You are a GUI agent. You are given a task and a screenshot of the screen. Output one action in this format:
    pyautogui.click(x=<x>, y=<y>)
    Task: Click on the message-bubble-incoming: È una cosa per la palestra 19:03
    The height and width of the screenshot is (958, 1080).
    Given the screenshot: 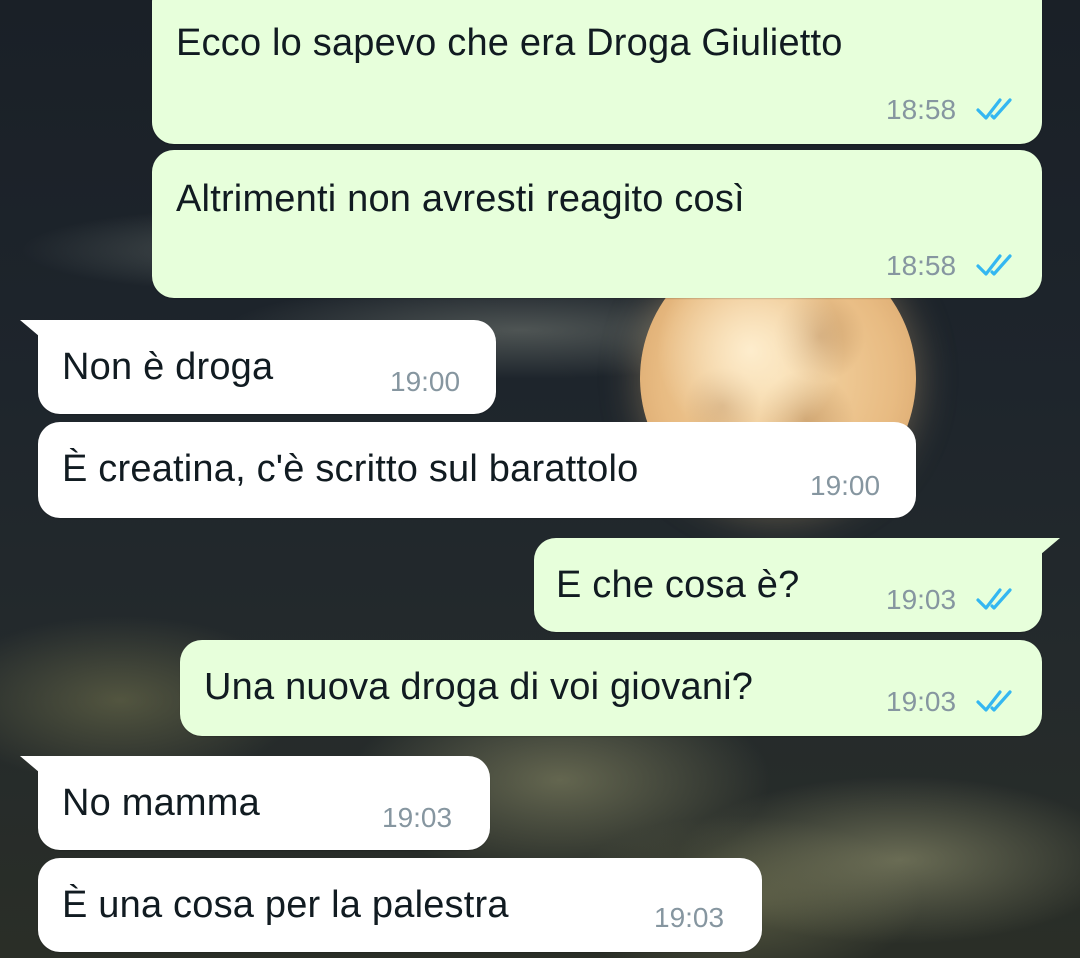 What is the action you would take?
    pyautogui.click(x=400, y=905)
    